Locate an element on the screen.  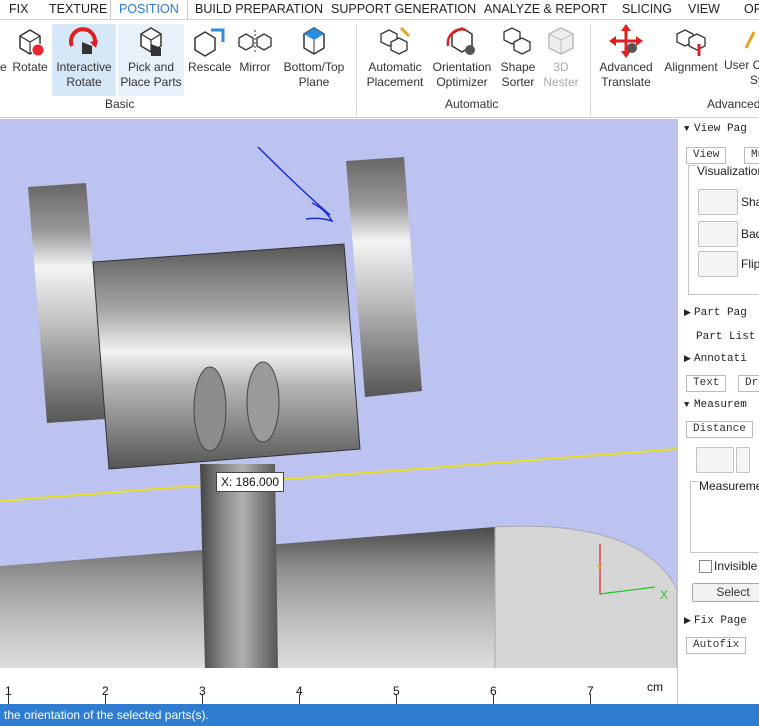
claw-left is located at coordinates (210, 409).